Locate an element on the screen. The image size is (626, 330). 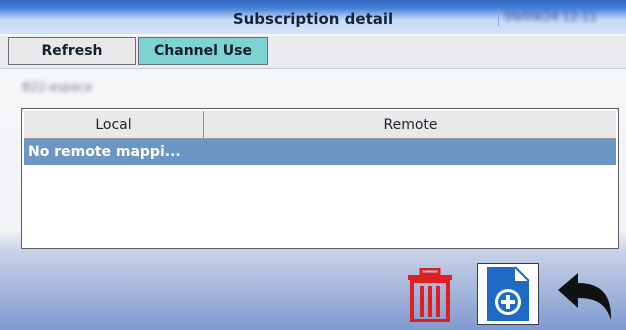
datetime-display: 09/09/24 12:11 is located at coordinates (550, 17).